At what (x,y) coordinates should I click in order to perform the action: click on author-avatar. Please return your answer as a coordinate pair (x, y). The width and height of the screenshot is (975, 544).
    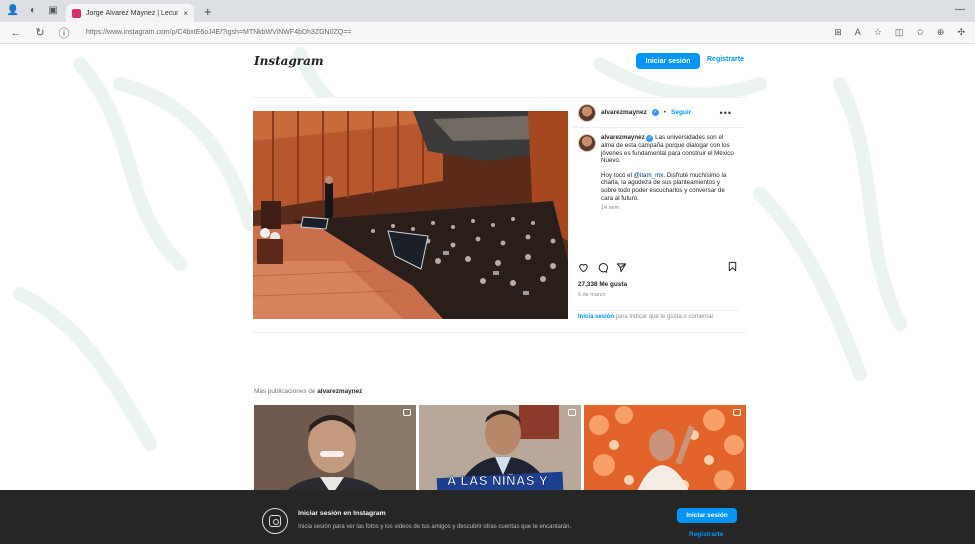
    Looking at the image, I should click on (587, 112).